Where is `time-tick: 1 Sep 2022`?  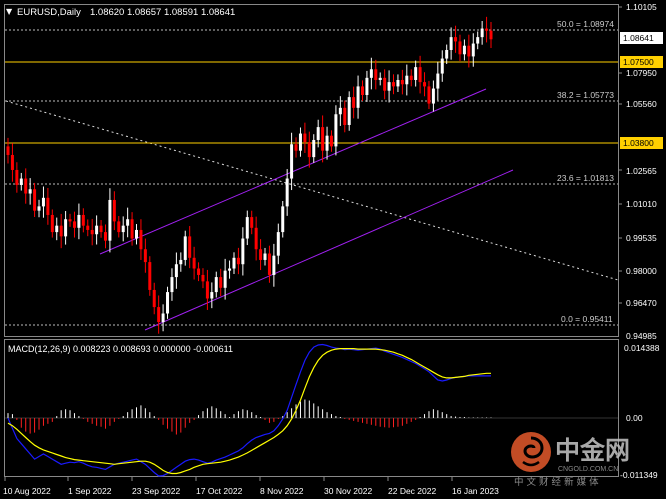 time-tick: 1 Sep 2022 is located at coordinates (90, 491).